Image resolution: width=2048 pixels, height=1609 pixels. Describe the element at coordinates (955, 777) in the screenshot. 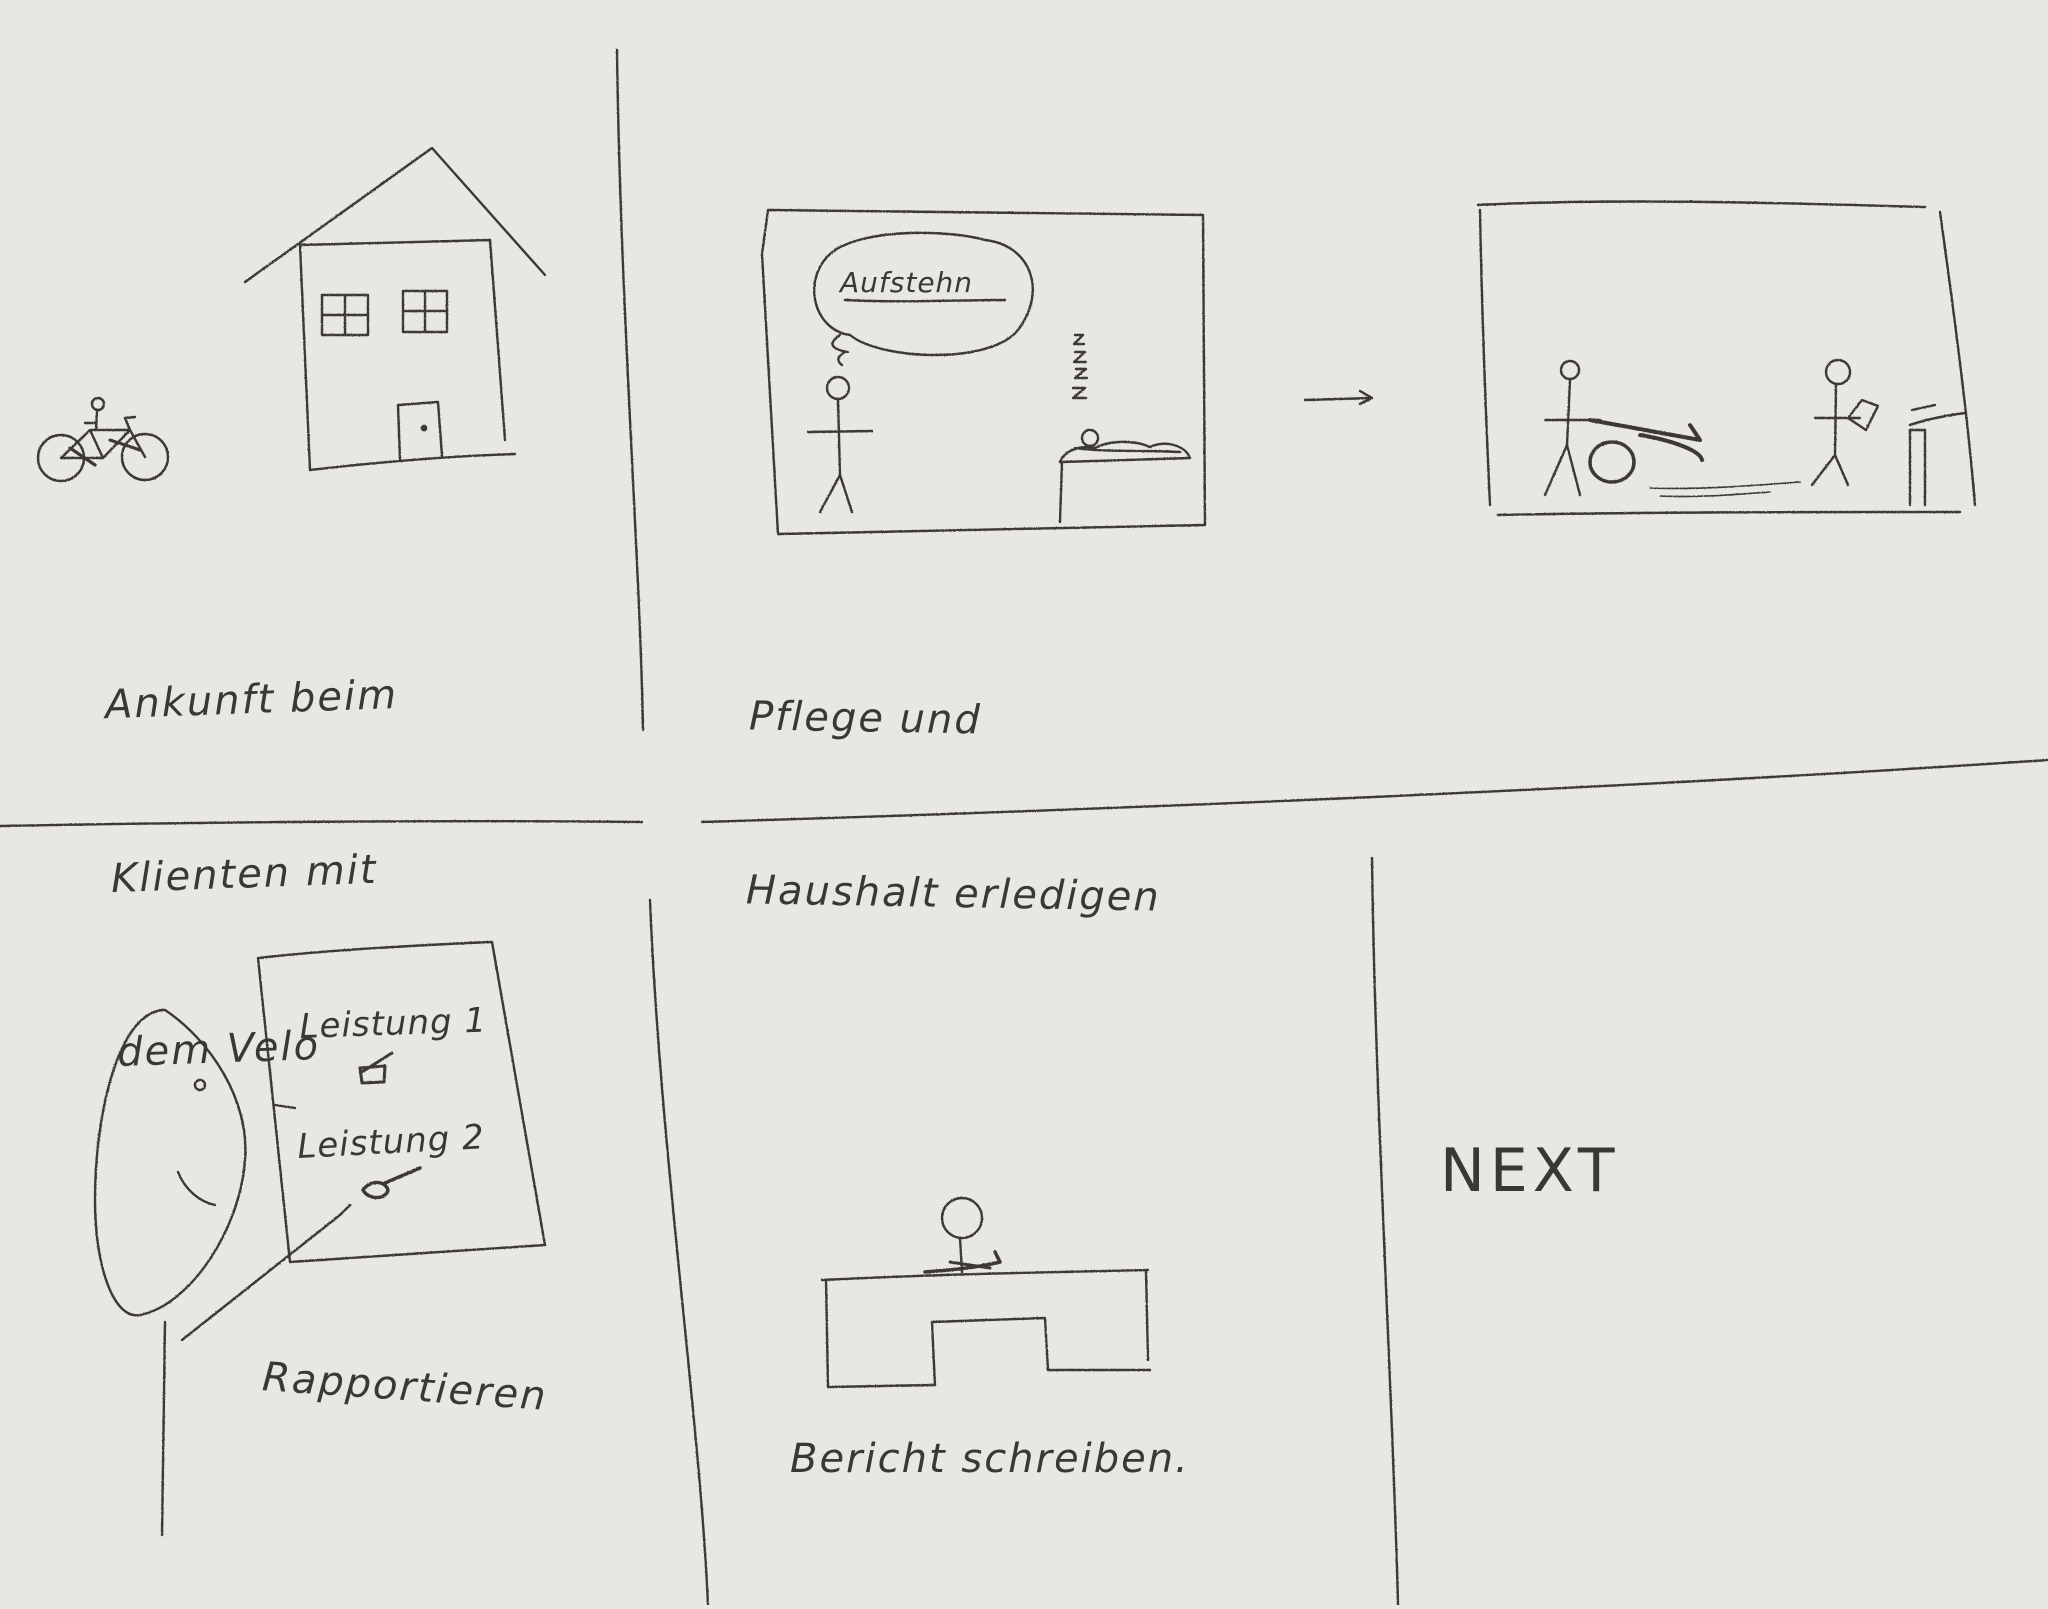

I see `panel-2-caption: Pflege und Haushalt erledigen` at that location.